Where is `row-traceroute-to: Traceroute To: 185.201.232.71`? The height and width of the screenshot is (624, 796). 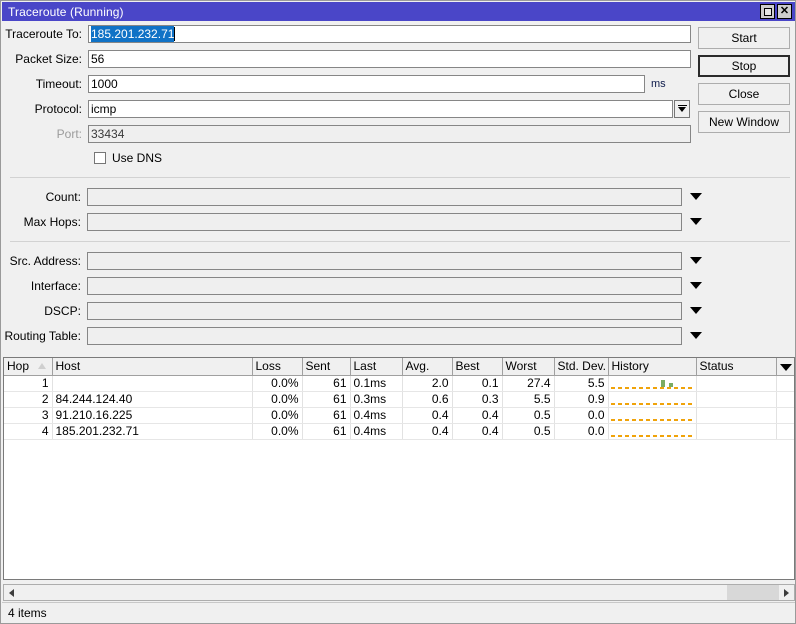
row-traceroute-to: Traceroute To: 185.201.232.71 is located at coordinates (352, 33).